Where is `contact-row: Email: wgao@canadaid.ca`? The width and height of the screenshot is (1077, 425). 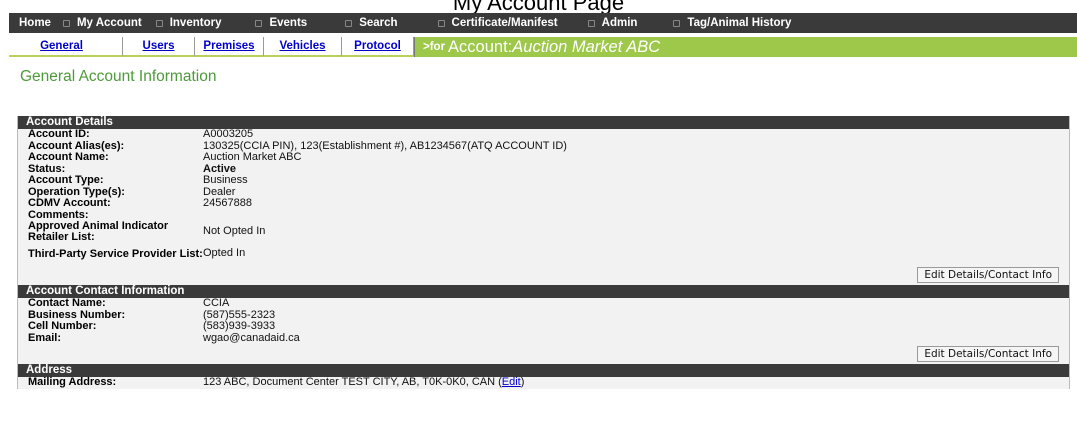
contact-row: Email: wgao@canadaid.ca is located at coordinates (543, 338).